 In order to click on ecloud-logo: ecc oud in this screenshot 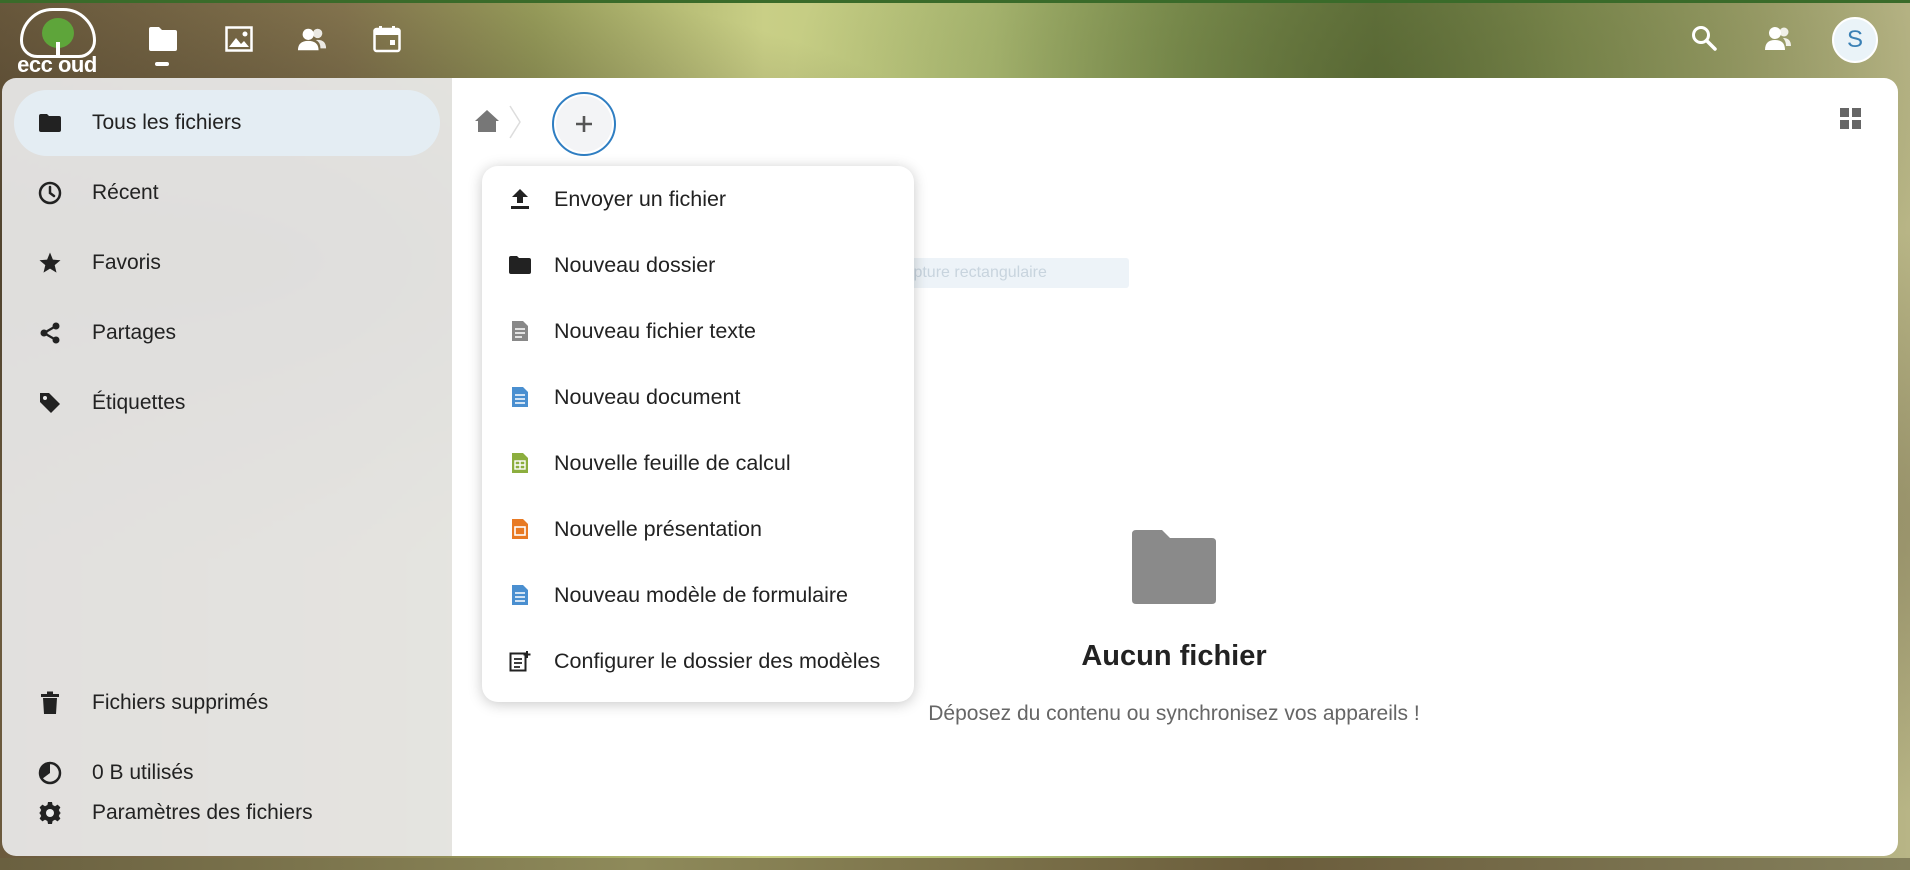, I will do `click(57, 41)`.